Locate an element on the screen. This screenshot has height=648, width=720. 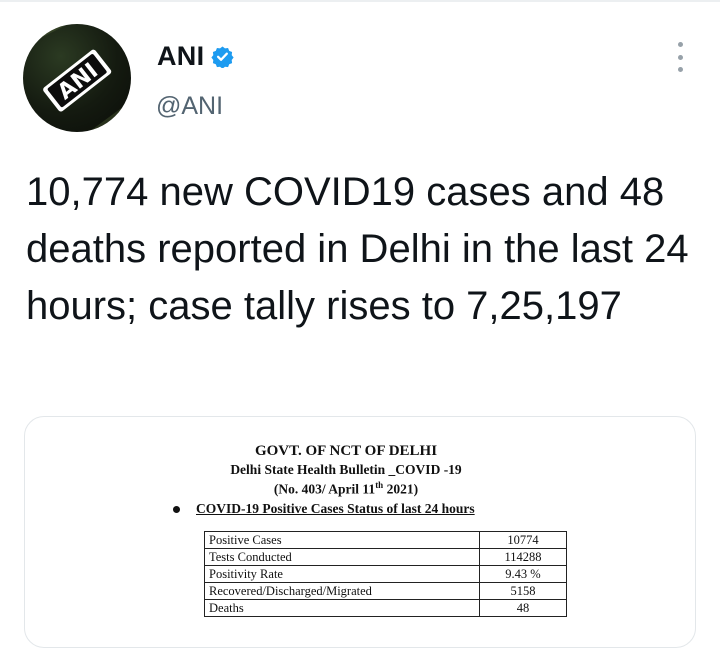
ani-logo-icon: ANI is located at coordinates (77, 78).